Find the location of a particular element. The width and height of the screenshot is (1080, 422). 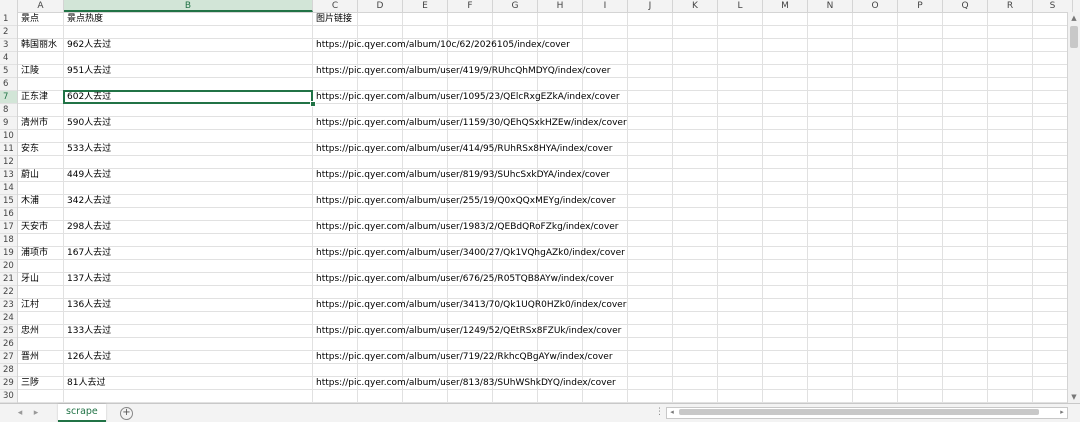

cell-header-image-link: 图片链接 is located at coordinates (332, 19).